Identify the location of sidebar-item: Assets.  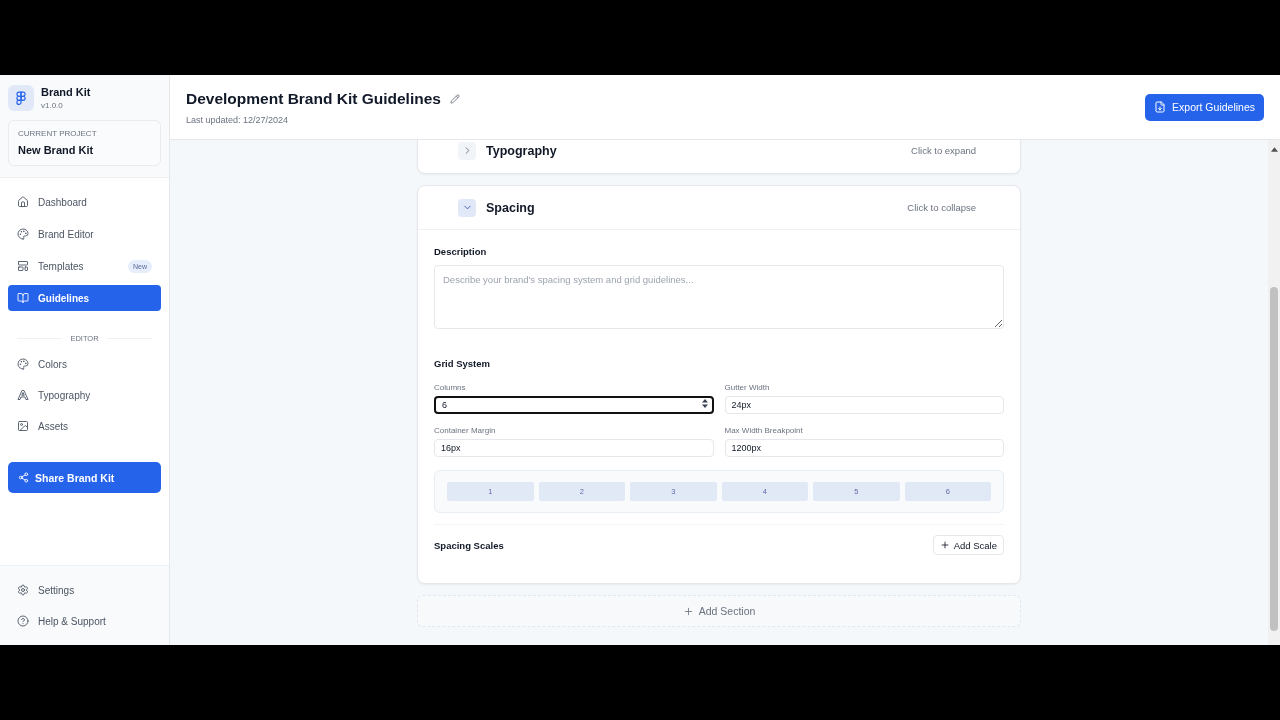
(84, 426).